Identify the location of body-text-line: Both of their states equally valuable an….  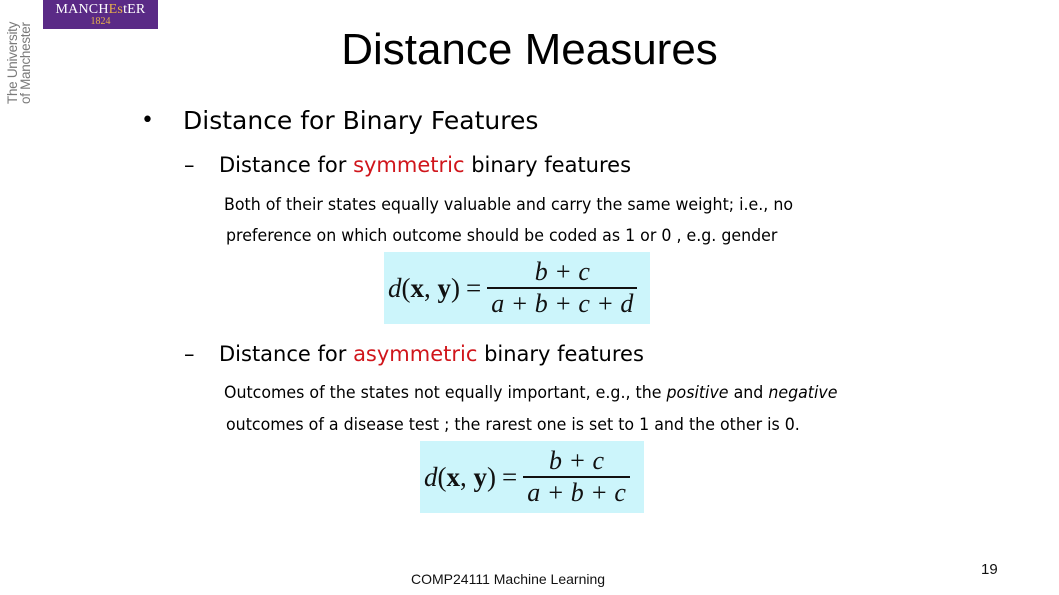
(509, 205).